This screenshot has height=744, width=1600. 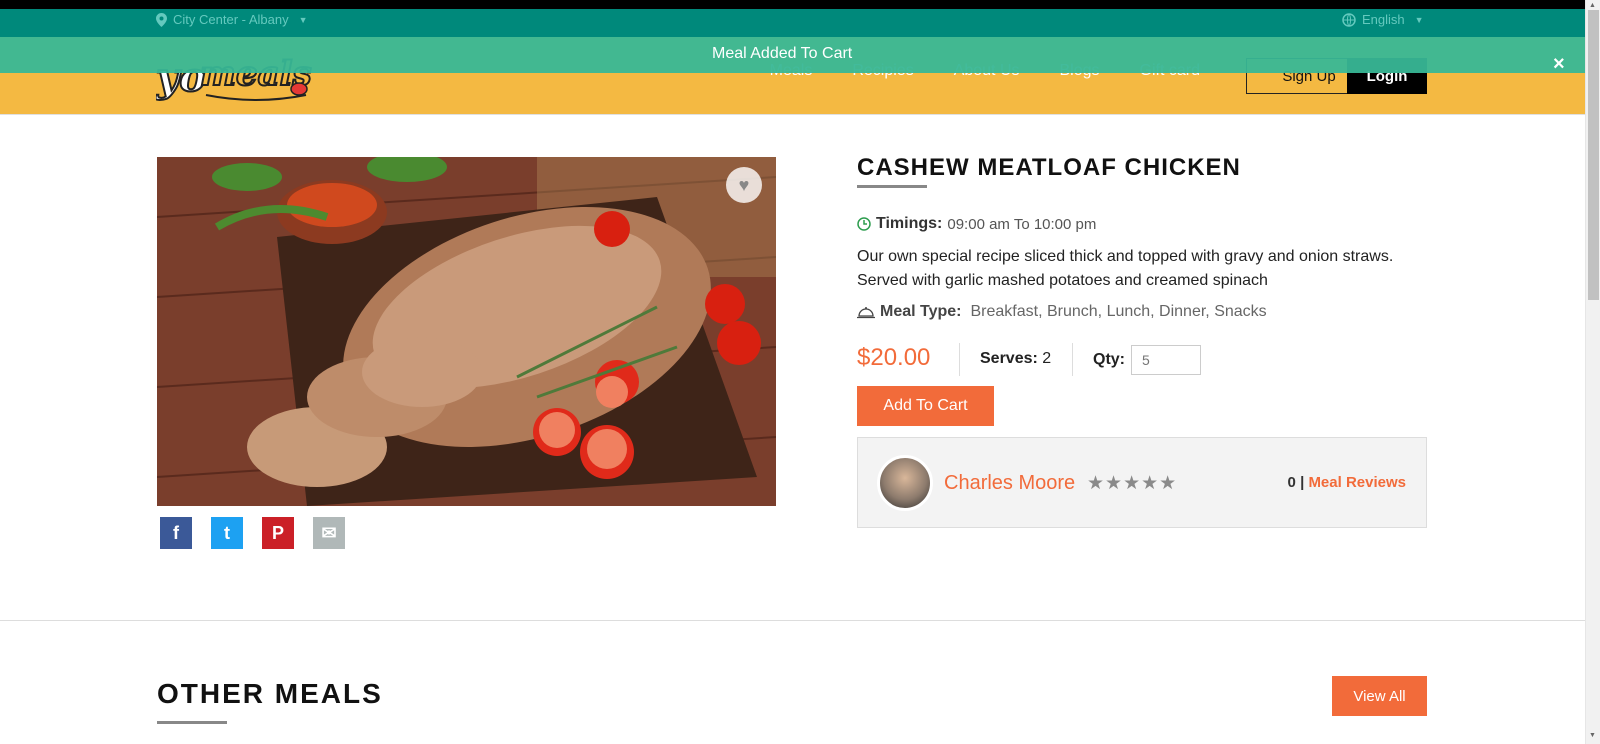 I want to click on rating-stars: ★★★★★, so click(x=1132, y=483).